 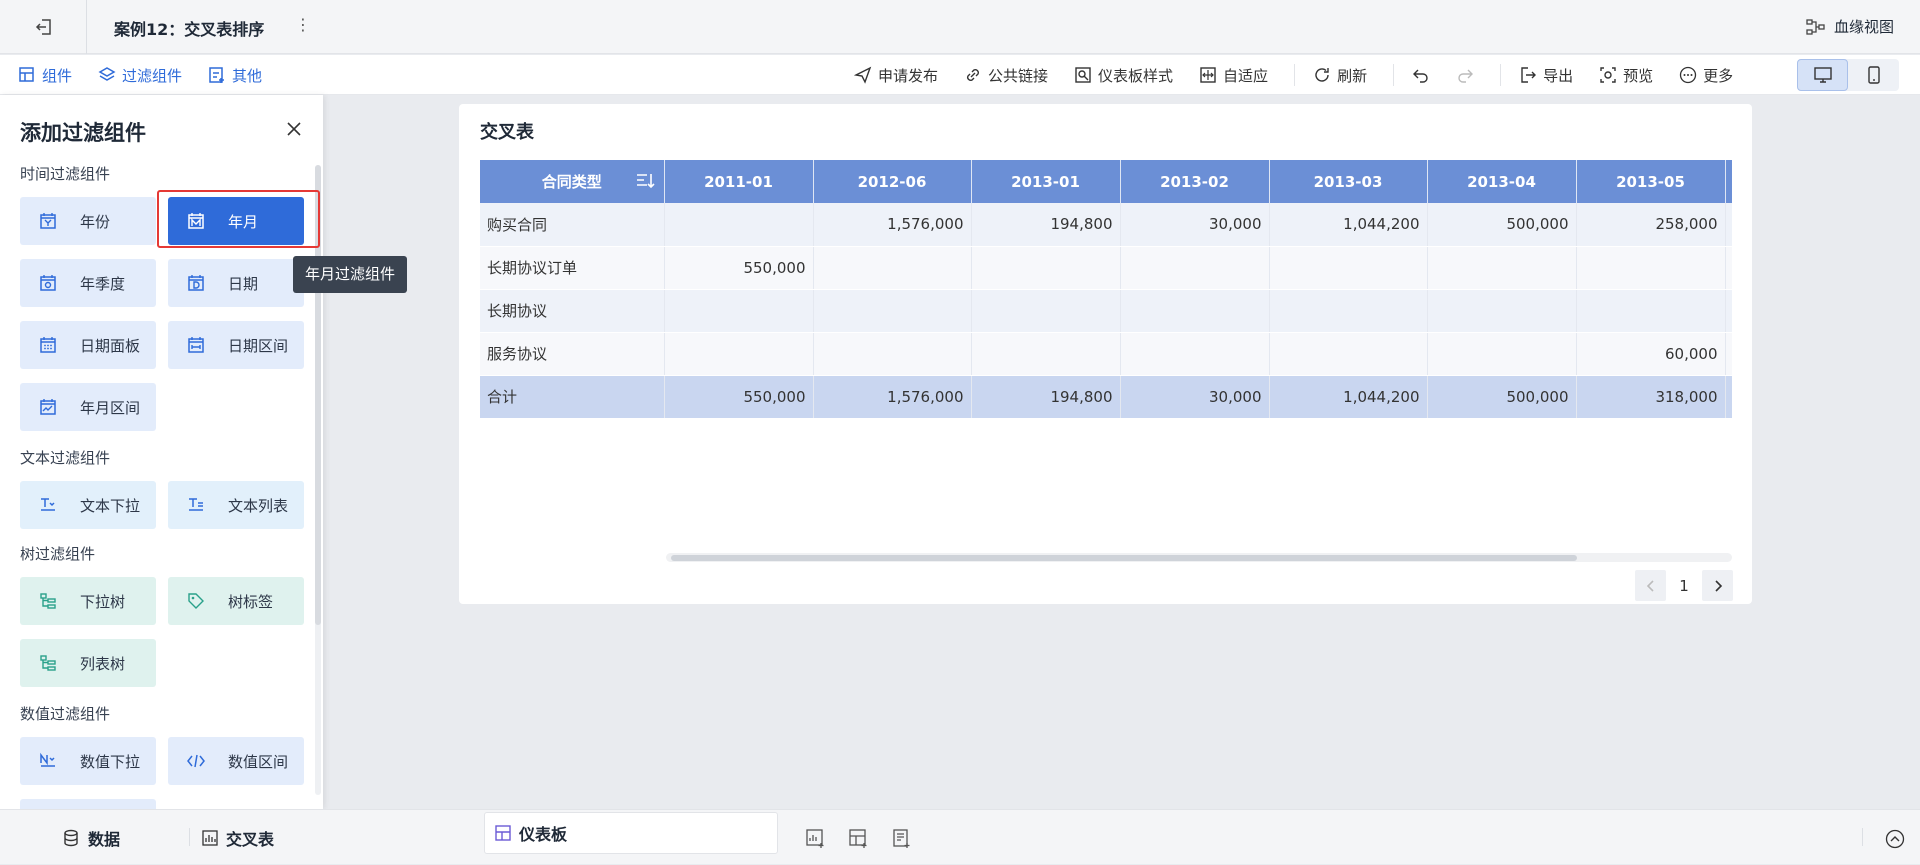 What do you see at coordinates (1421, 75) in the screenshot?
I see `undo-button` at bounding box center [1421, 75].